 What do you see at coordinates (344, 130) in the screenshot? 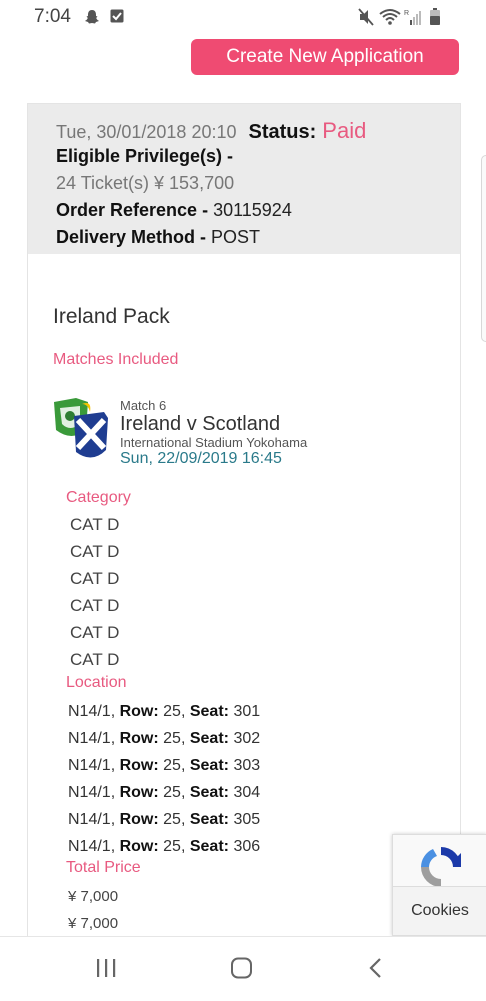
I see `status-badge: Paid` at bounding box center [344, 130].